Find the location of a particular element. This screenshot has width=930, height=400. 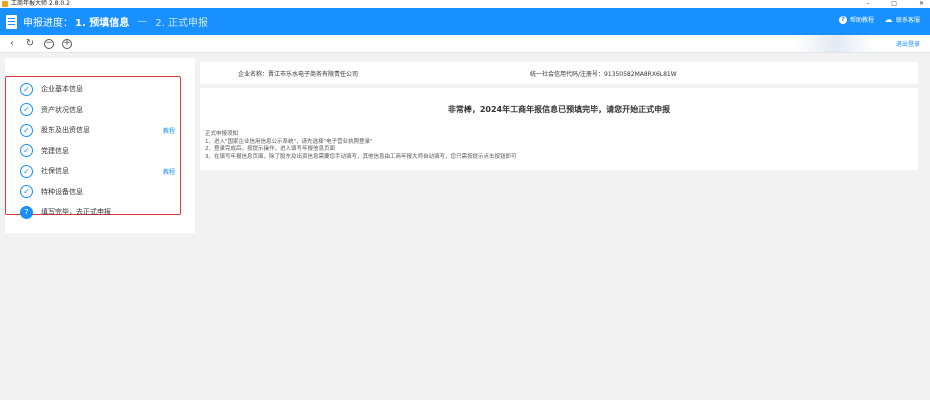

step-label: 股东及出资信息 is located at coordinates (65, 130).